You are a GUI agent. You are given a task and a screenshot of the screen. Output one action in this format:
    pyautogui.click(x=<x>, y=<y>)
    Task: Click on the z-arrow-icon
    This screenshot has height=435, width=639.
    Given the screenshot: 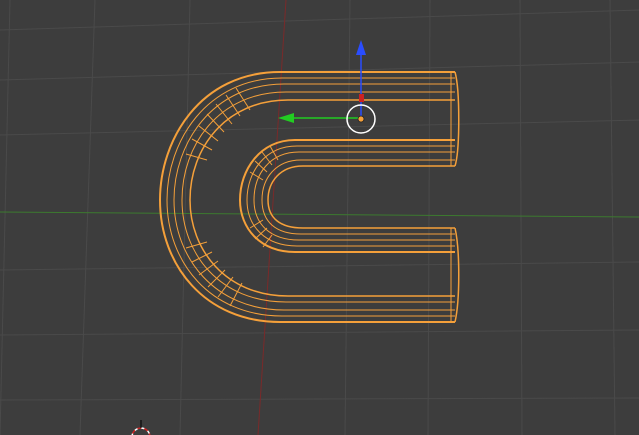 What is the action you would take?
    pyautogui.click(x=361, y=47)
    